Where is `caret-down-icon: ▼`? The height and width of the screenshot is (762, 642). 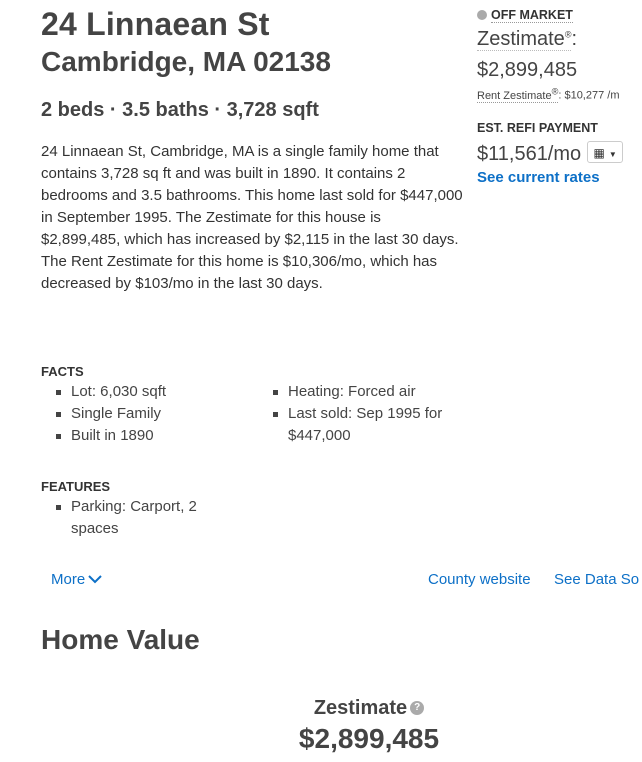
caret-down-icon: ▼ is located at coordinates (612, 154).